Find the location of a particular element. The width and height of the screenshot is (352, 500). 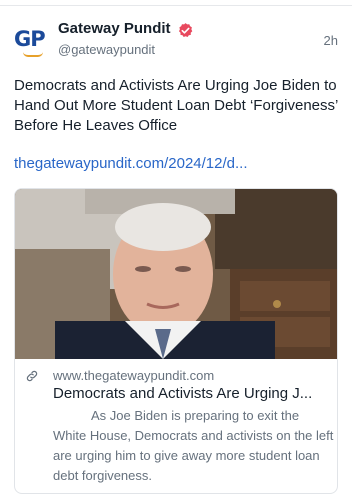

avatar: GP is located at coordinates (31, 42).